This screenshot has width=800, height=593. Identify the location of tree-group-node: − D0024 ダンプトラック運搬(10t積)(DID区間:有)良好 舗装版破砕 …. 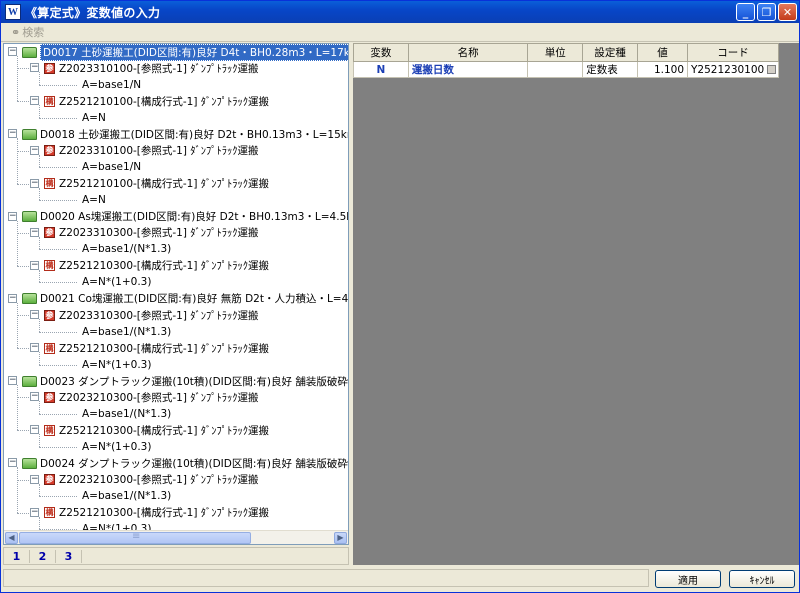
(178, 463).